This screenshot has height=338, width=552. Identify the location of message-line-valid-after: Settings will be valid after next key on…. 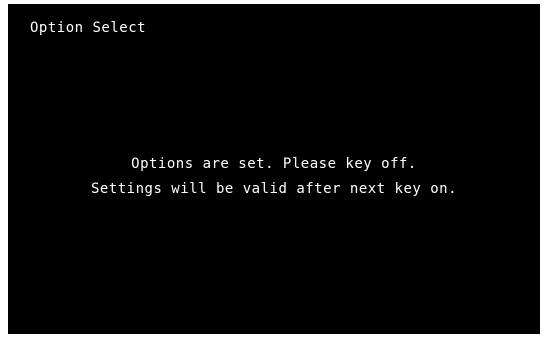
(274, 189).